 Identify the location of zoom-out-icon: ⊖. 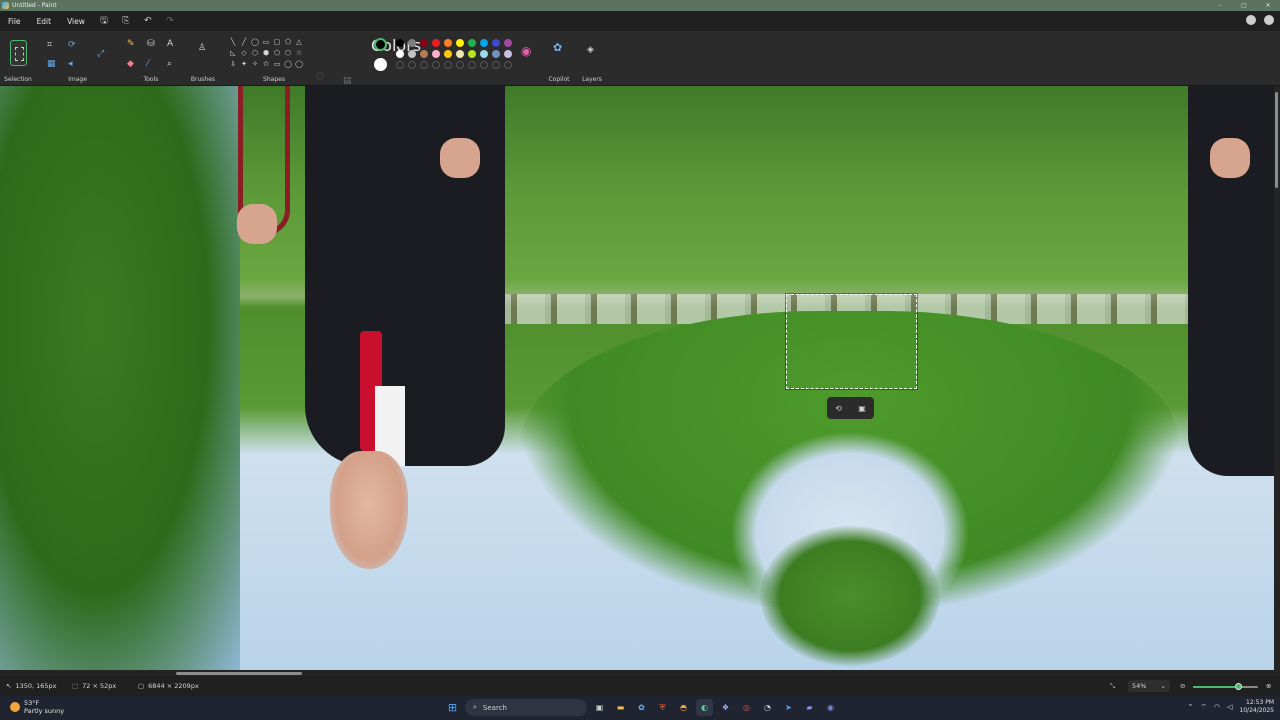
(1182, 686).